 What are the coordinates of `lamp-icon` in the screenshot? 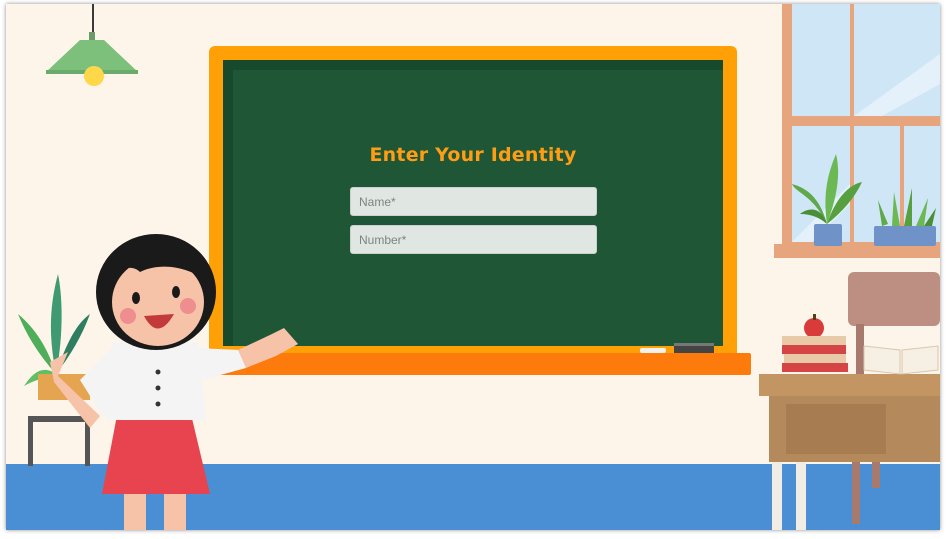 It's located at (92, 59).